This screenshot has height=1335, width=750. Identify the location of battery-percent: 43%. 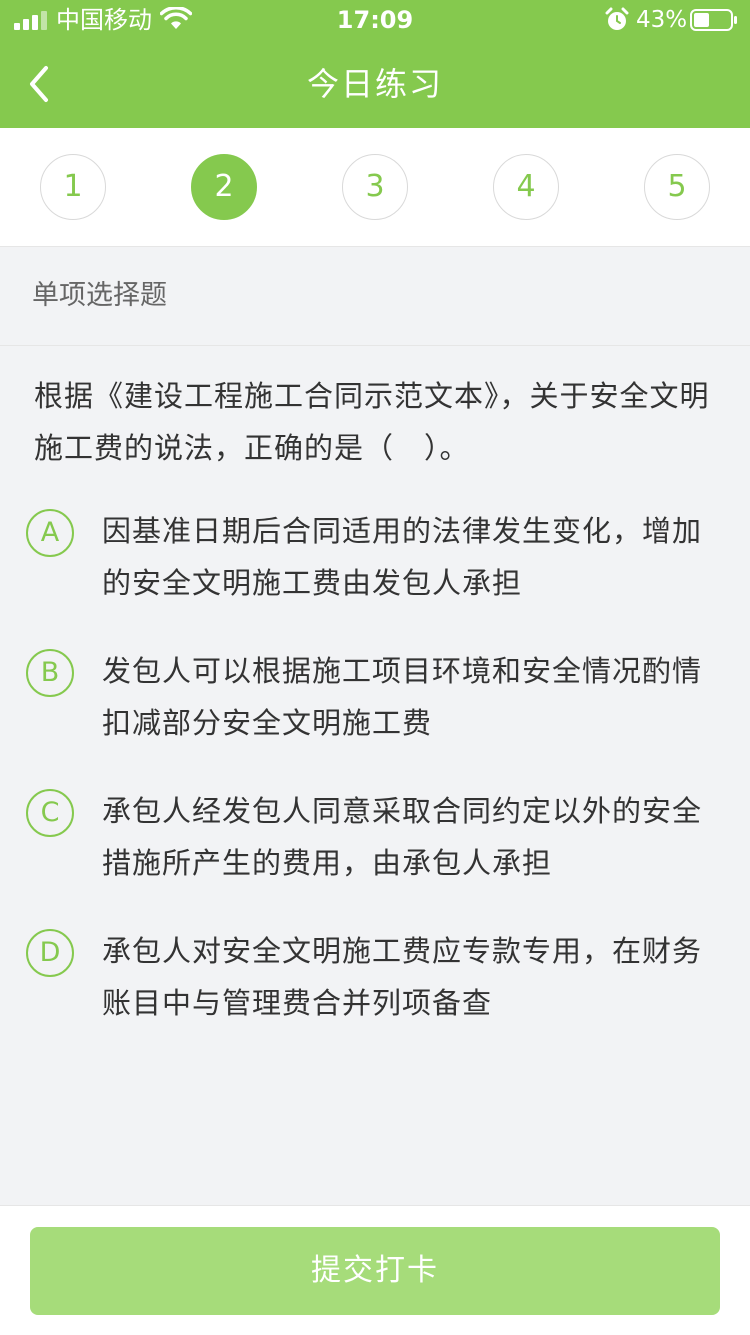
(662, 20).